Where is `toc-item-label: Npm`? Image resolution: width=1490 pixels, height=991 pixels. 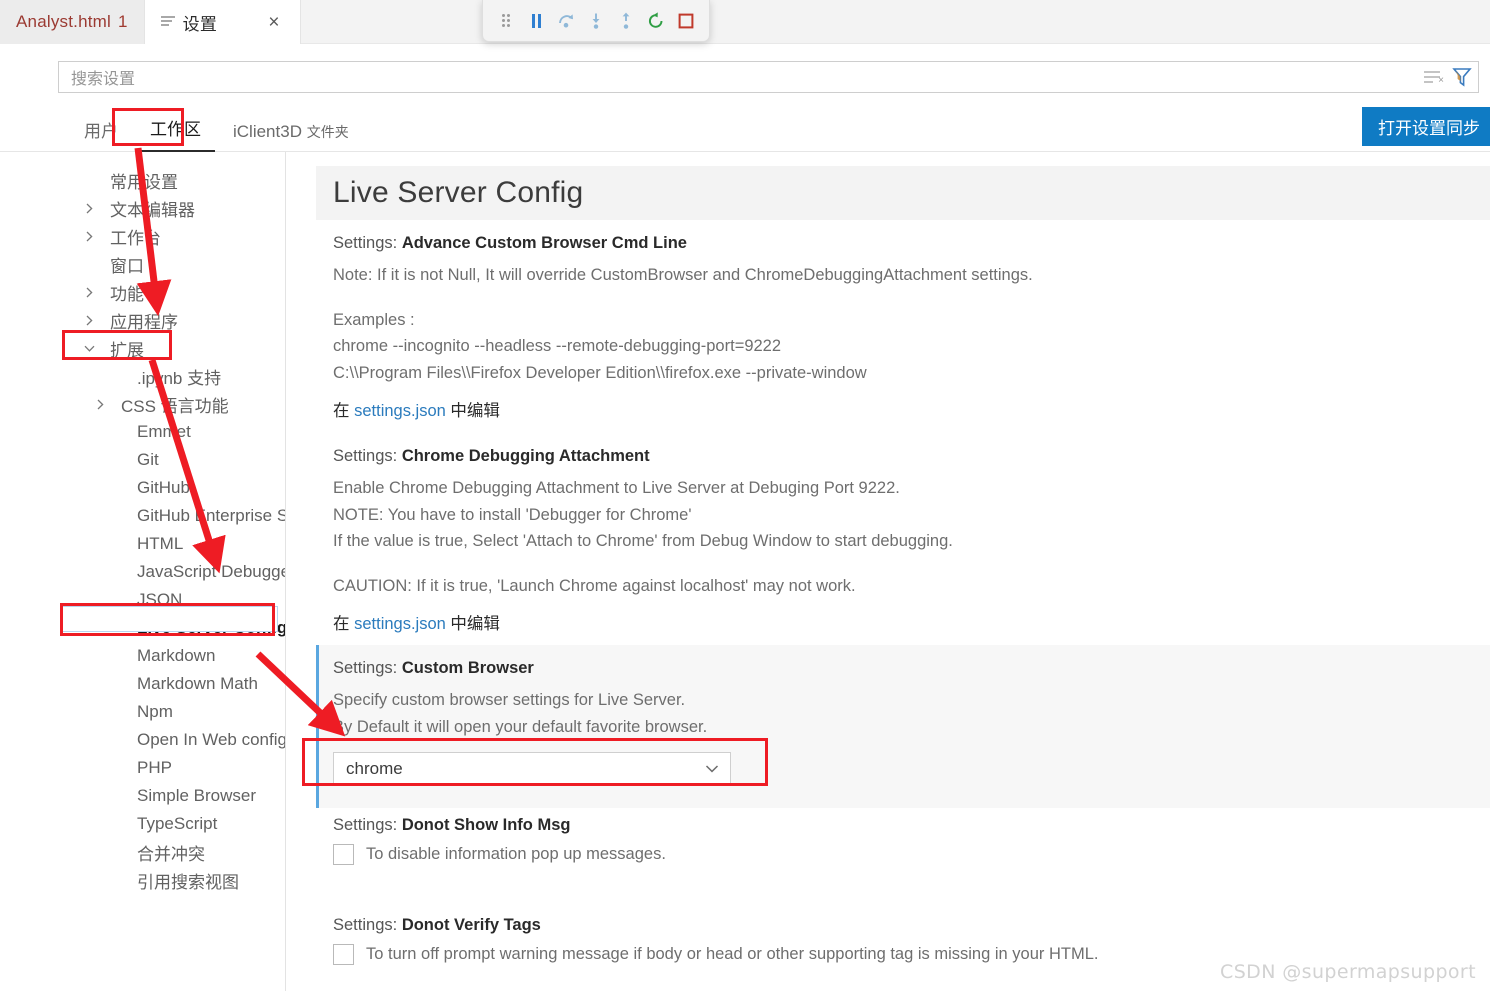
toc-item-label: Npm is located at coordinates (155, 711).